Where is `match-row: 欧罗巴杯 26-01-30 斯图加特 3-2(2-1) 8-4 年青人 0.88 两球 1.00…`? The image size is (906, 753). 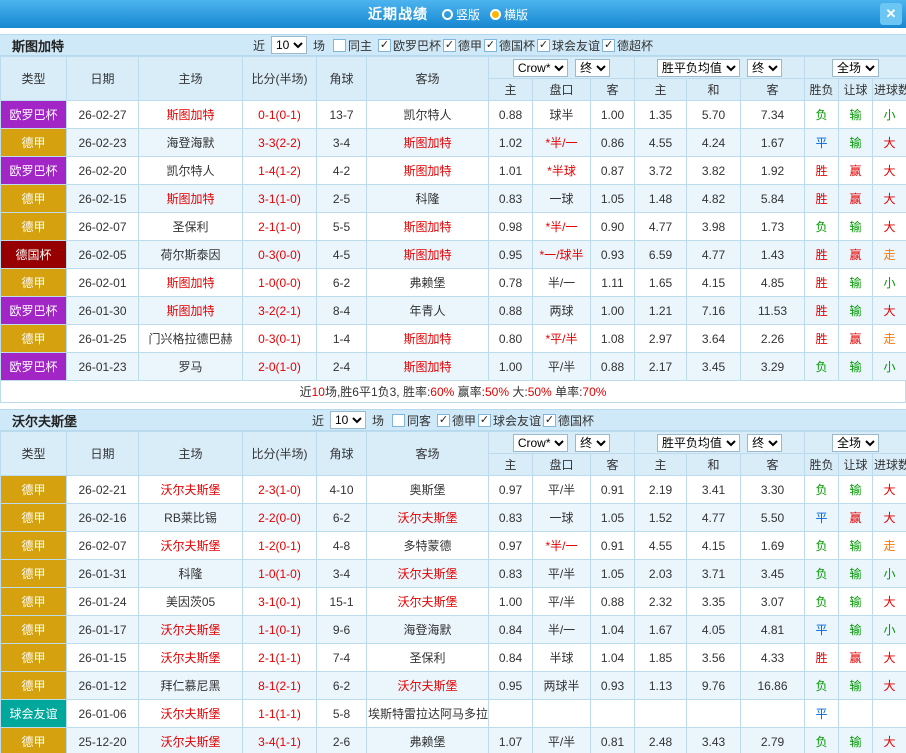 match-row: 欧罗巴杯 26-01-30 斯图加特 3-2(2-1) 8-4 年青人 0.88 两球 1.00… is located at coordinates (453, 310).